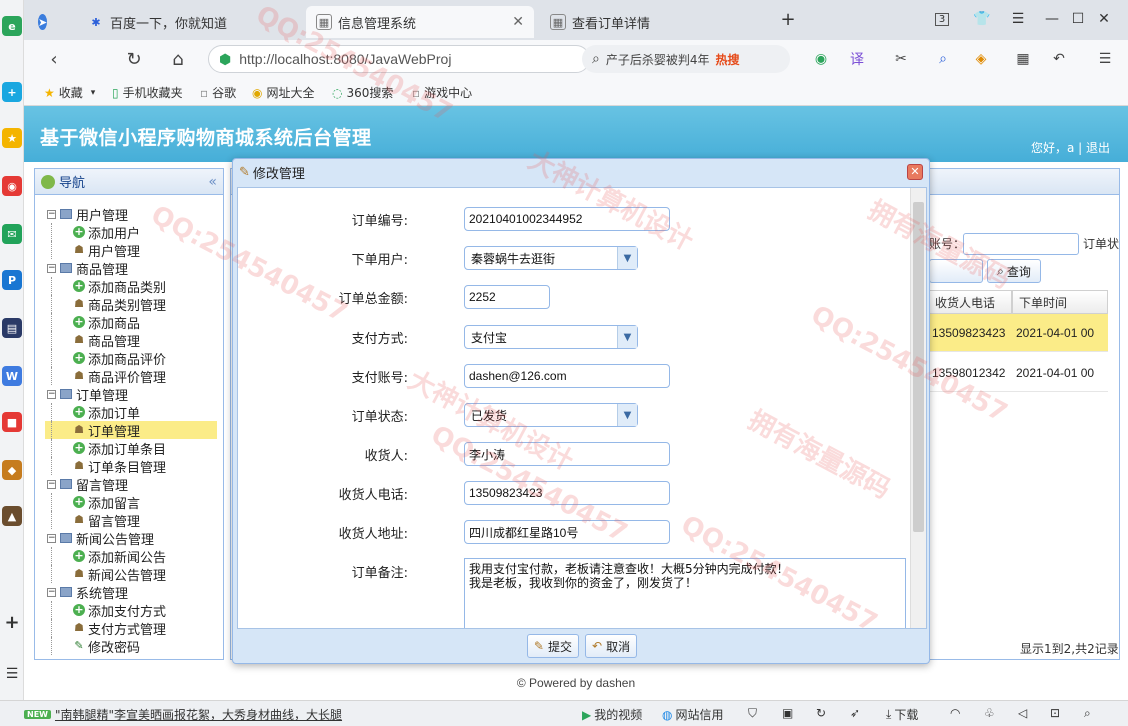 The width and height of the screenshot is (1128, 726). What do you see at coordinates (131, 520) in the screenshot?
I see `nav-item-17: ☗ 留言管理` at bounding box center [131, 520].